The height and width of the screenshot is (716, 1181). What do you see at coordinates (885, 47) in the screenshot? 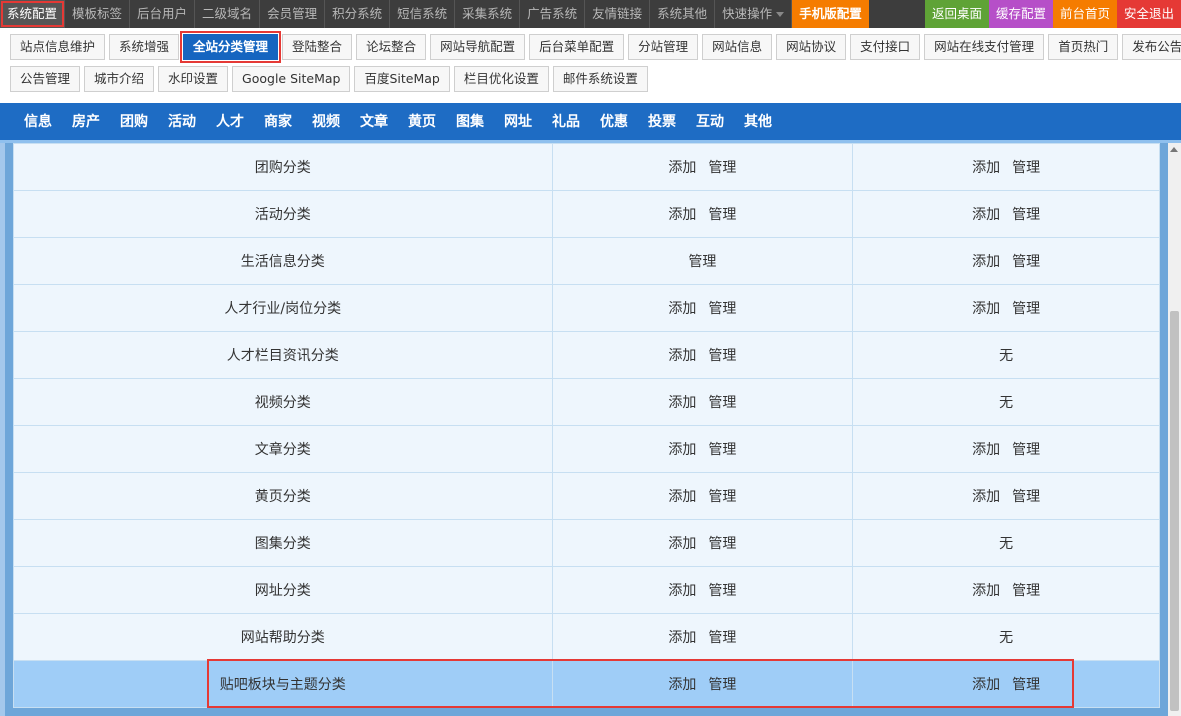
I see `sub-nav-tab: 支付接口` at bounding box center [885, 47].